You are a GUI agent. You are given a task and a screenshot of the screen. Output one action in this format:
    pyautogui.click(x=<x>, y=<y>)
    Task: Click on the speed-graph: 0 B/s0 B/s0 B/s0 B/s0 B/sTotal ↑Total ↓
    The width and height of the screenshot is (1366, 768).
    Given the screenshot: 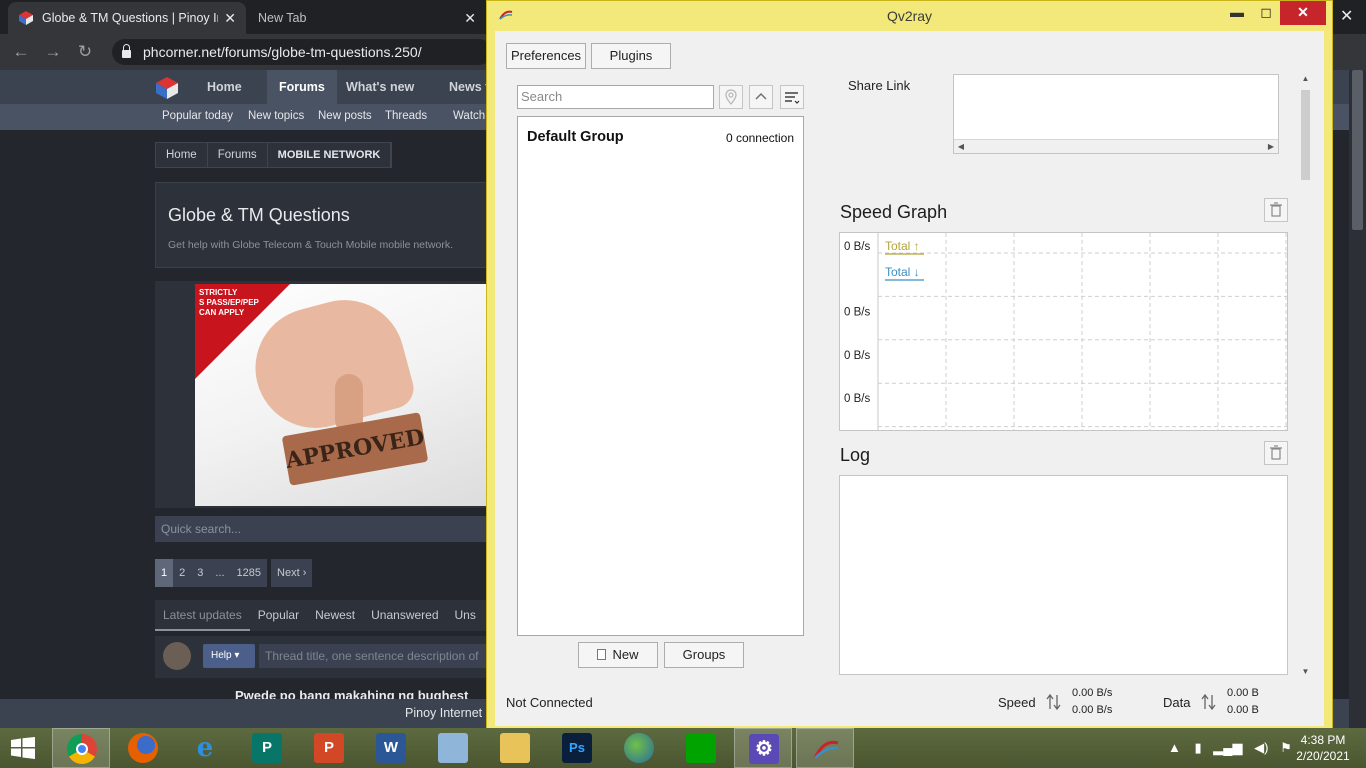 What is the action you would take?
    pyautogui.click(x=1063, y=331)
    